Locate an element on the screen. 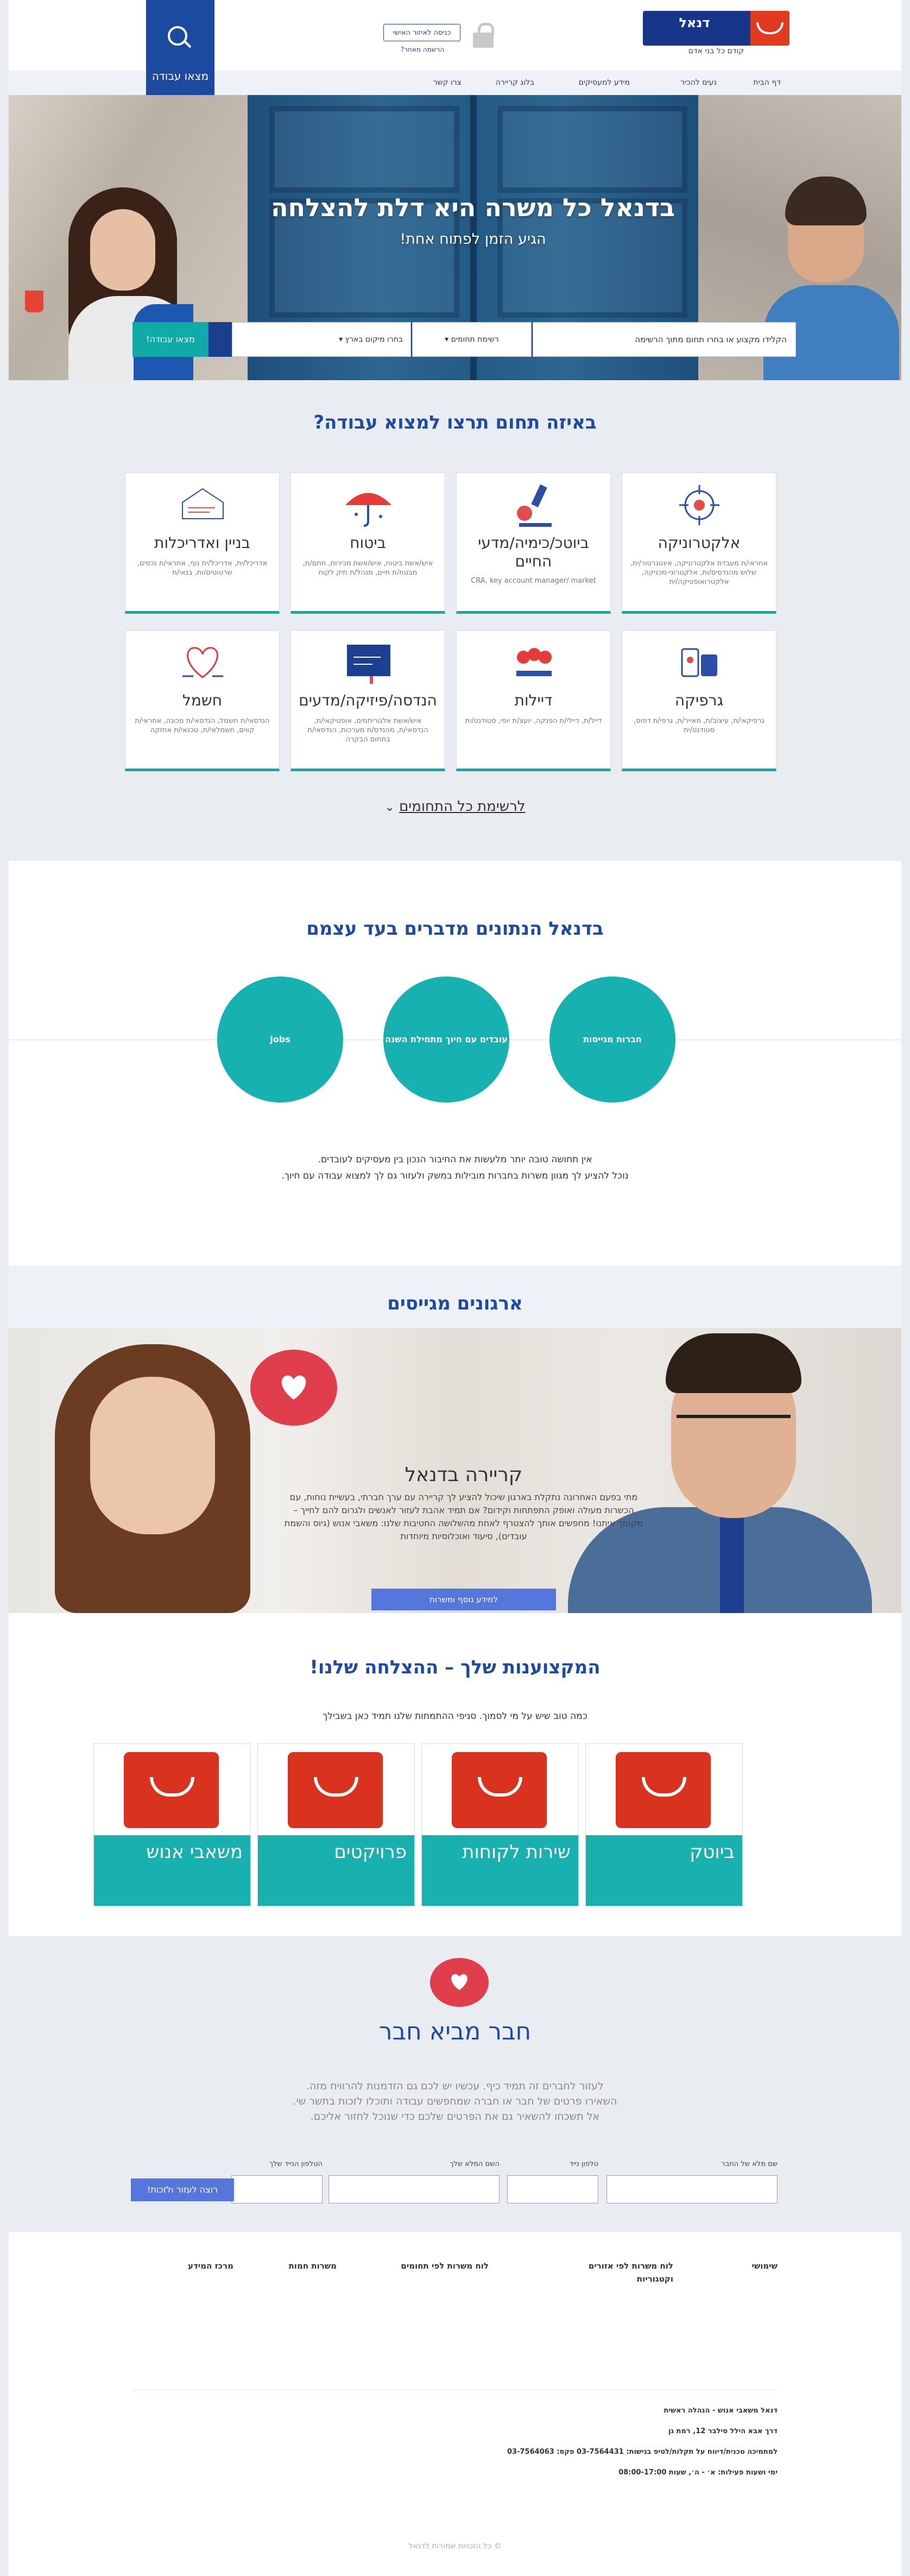  refer-submit-button: רוצה לעזור ולזכות! is located at coordinates (182, 2190).